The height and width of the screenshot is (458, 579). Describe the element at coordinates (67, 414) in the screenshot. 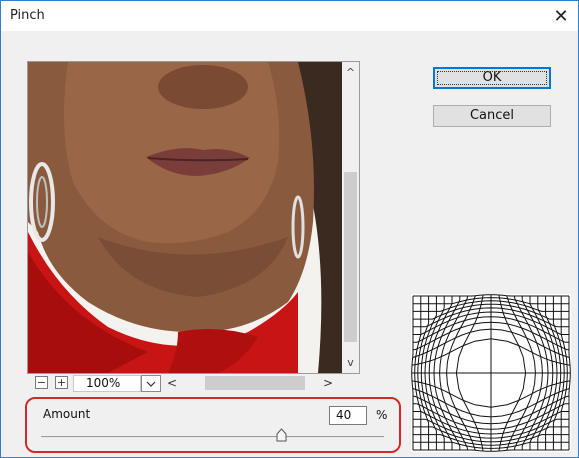

I see `amount-label: Amount` at that location.